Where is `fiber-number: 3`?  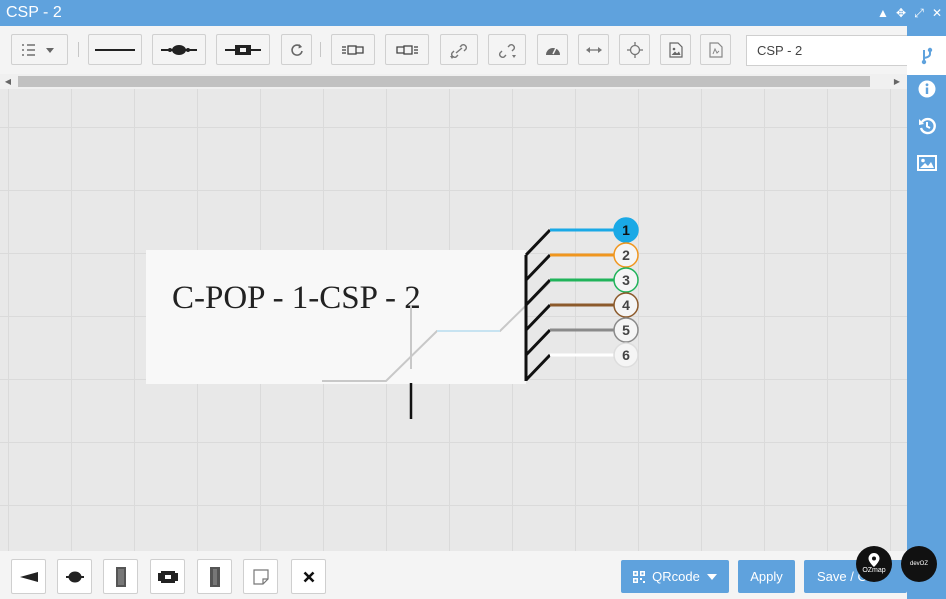 fiber-number: 3 is located at coordinates (626, 280).